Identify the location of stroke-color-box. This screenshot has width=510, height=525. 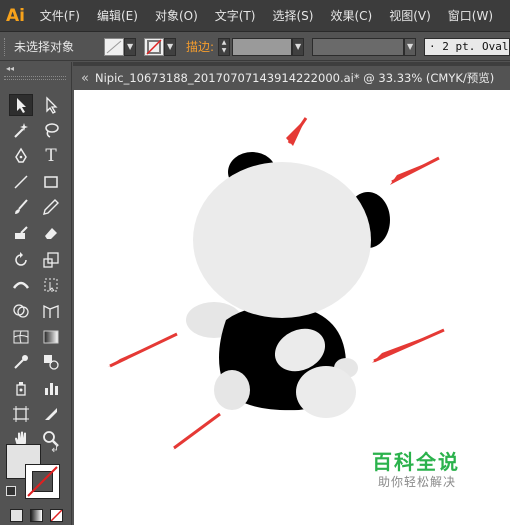
(42, 481).